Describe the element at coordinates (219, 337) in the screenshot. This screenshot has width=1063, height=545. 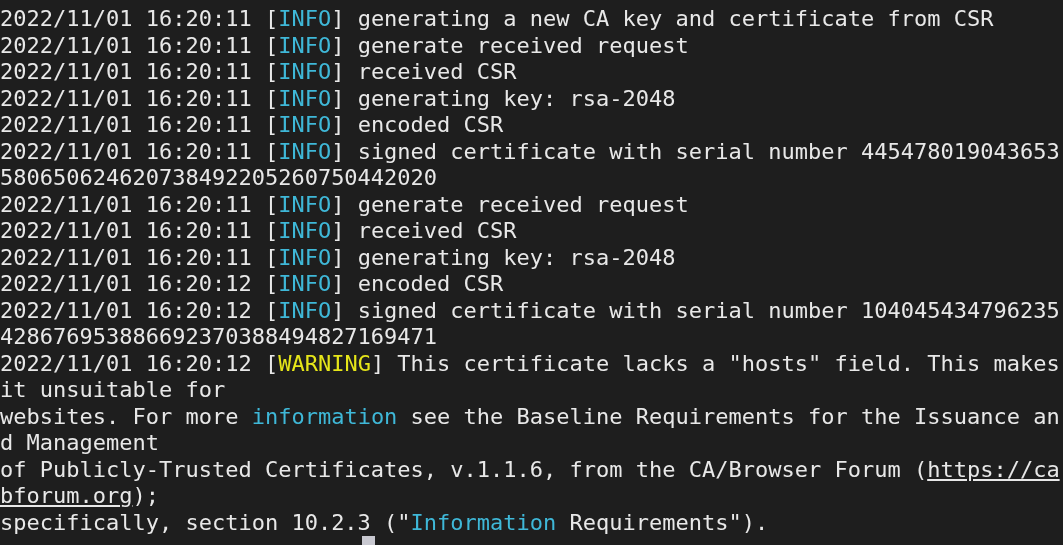
I see `log-line: 428676953886692370388494827169471` at that location.